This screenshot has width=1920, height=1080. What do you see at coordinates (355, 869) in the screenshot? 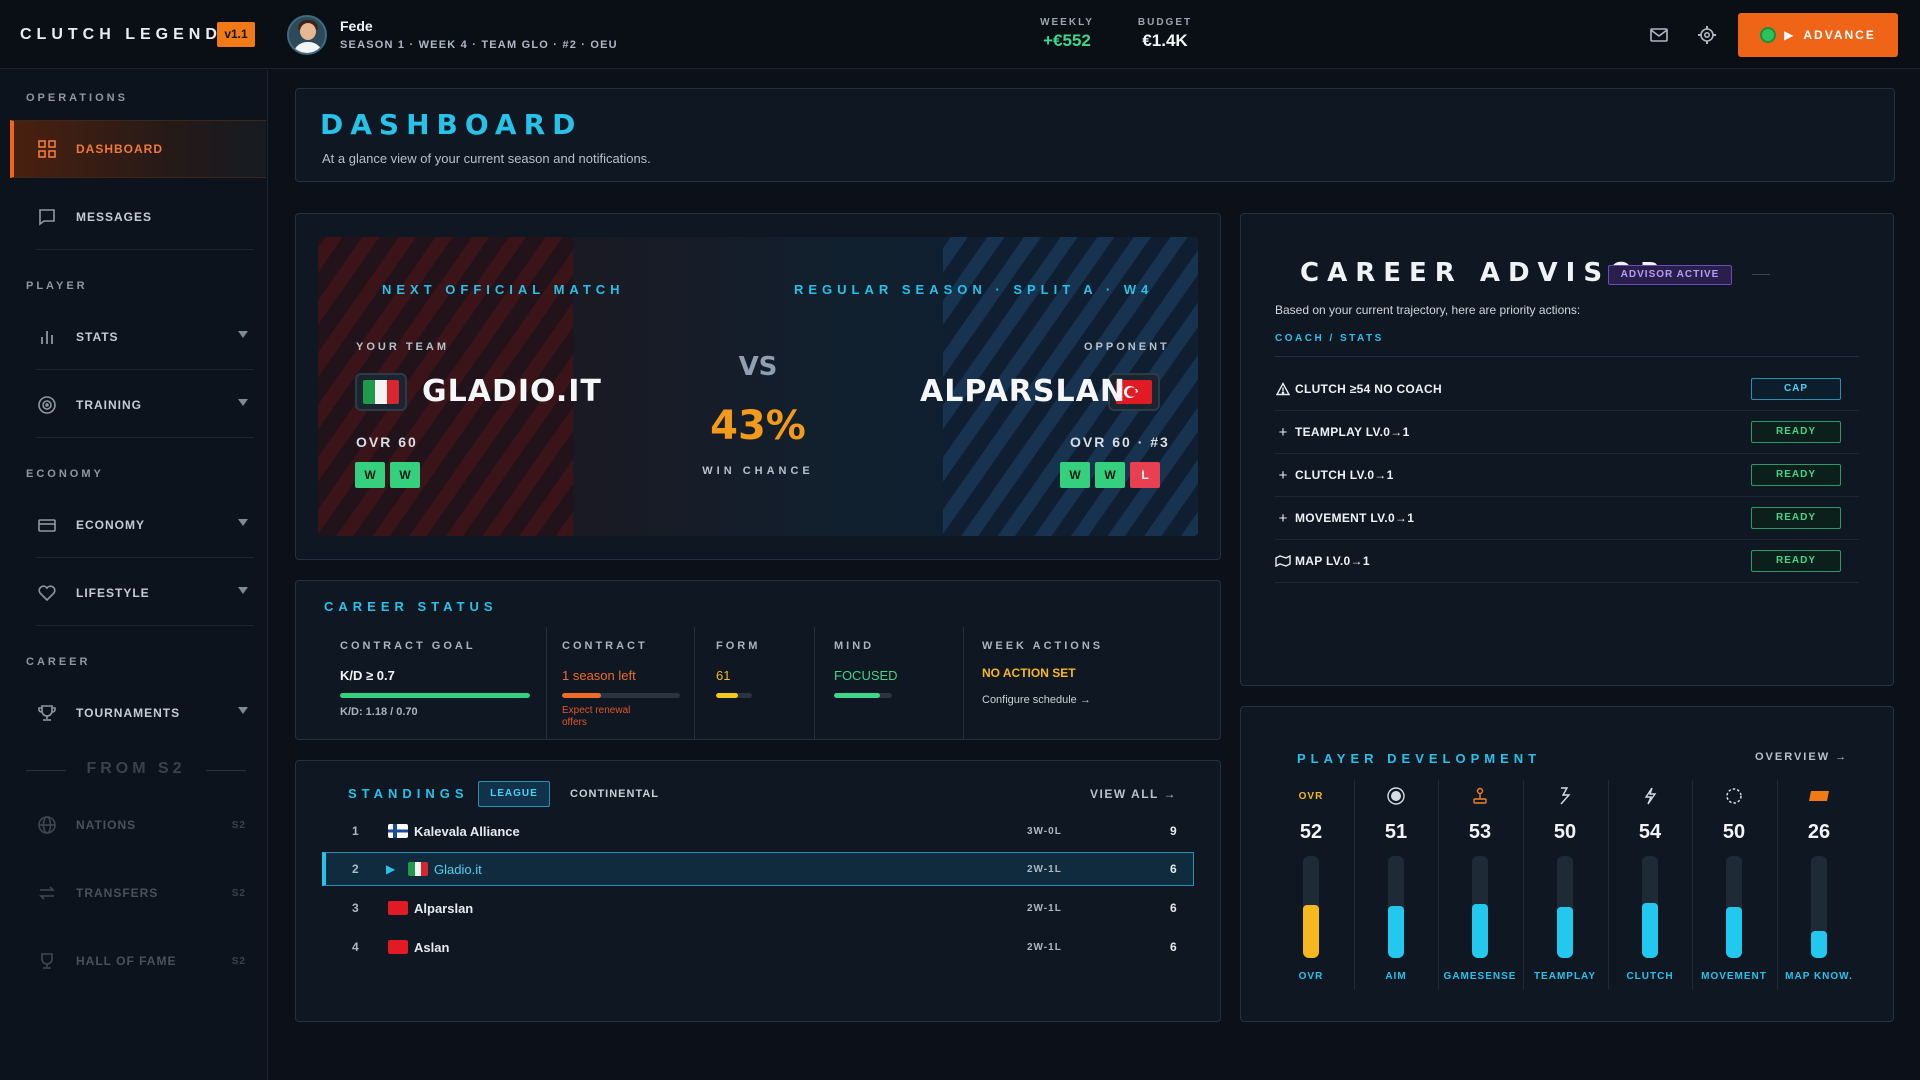
I see `rank-cell: 2` at bounding box center [355, 869].